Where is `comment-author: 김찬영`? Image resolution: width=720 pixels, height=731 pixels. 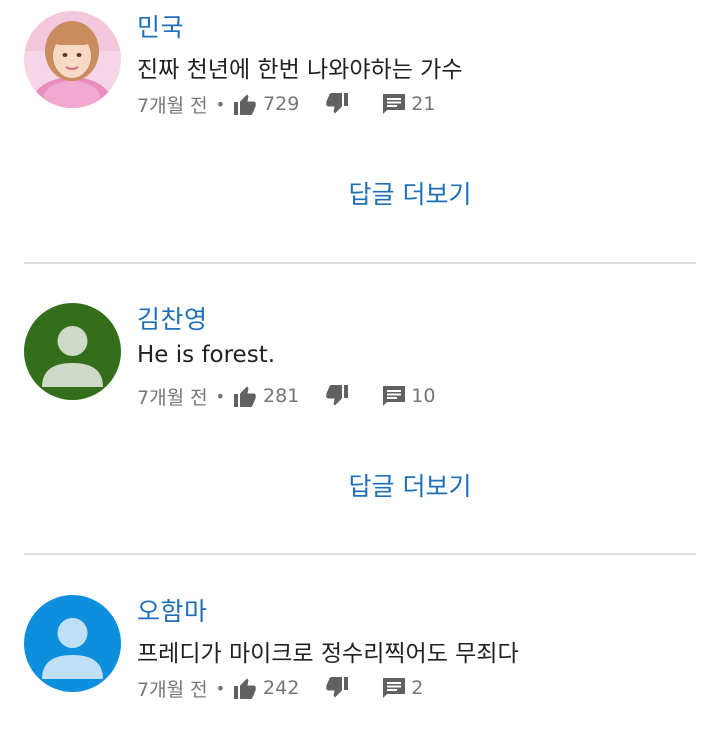
comment-author: 김찬영 is located at coordinates (172, 318).